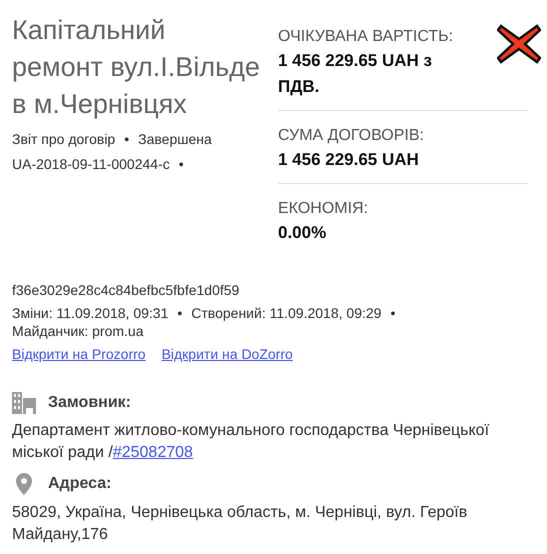 This screenshot has width=547, height=554. I want to click on building-icon, so click(24, 403).